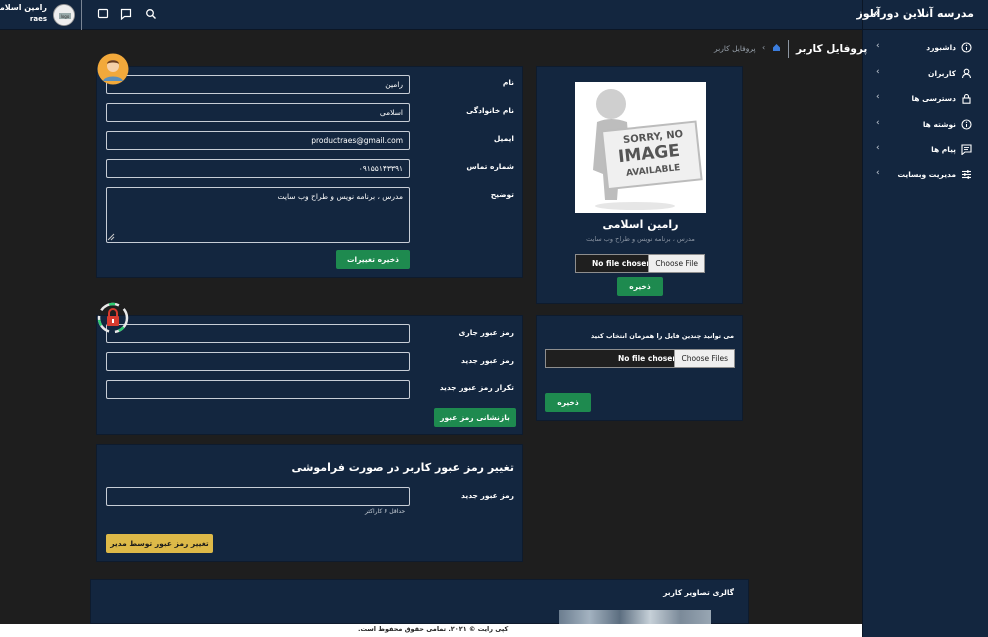  What do you see at coordinates (503, 138) in the screenshot?
I see `email-label: ایمیل` at bounding box center [503, 138].